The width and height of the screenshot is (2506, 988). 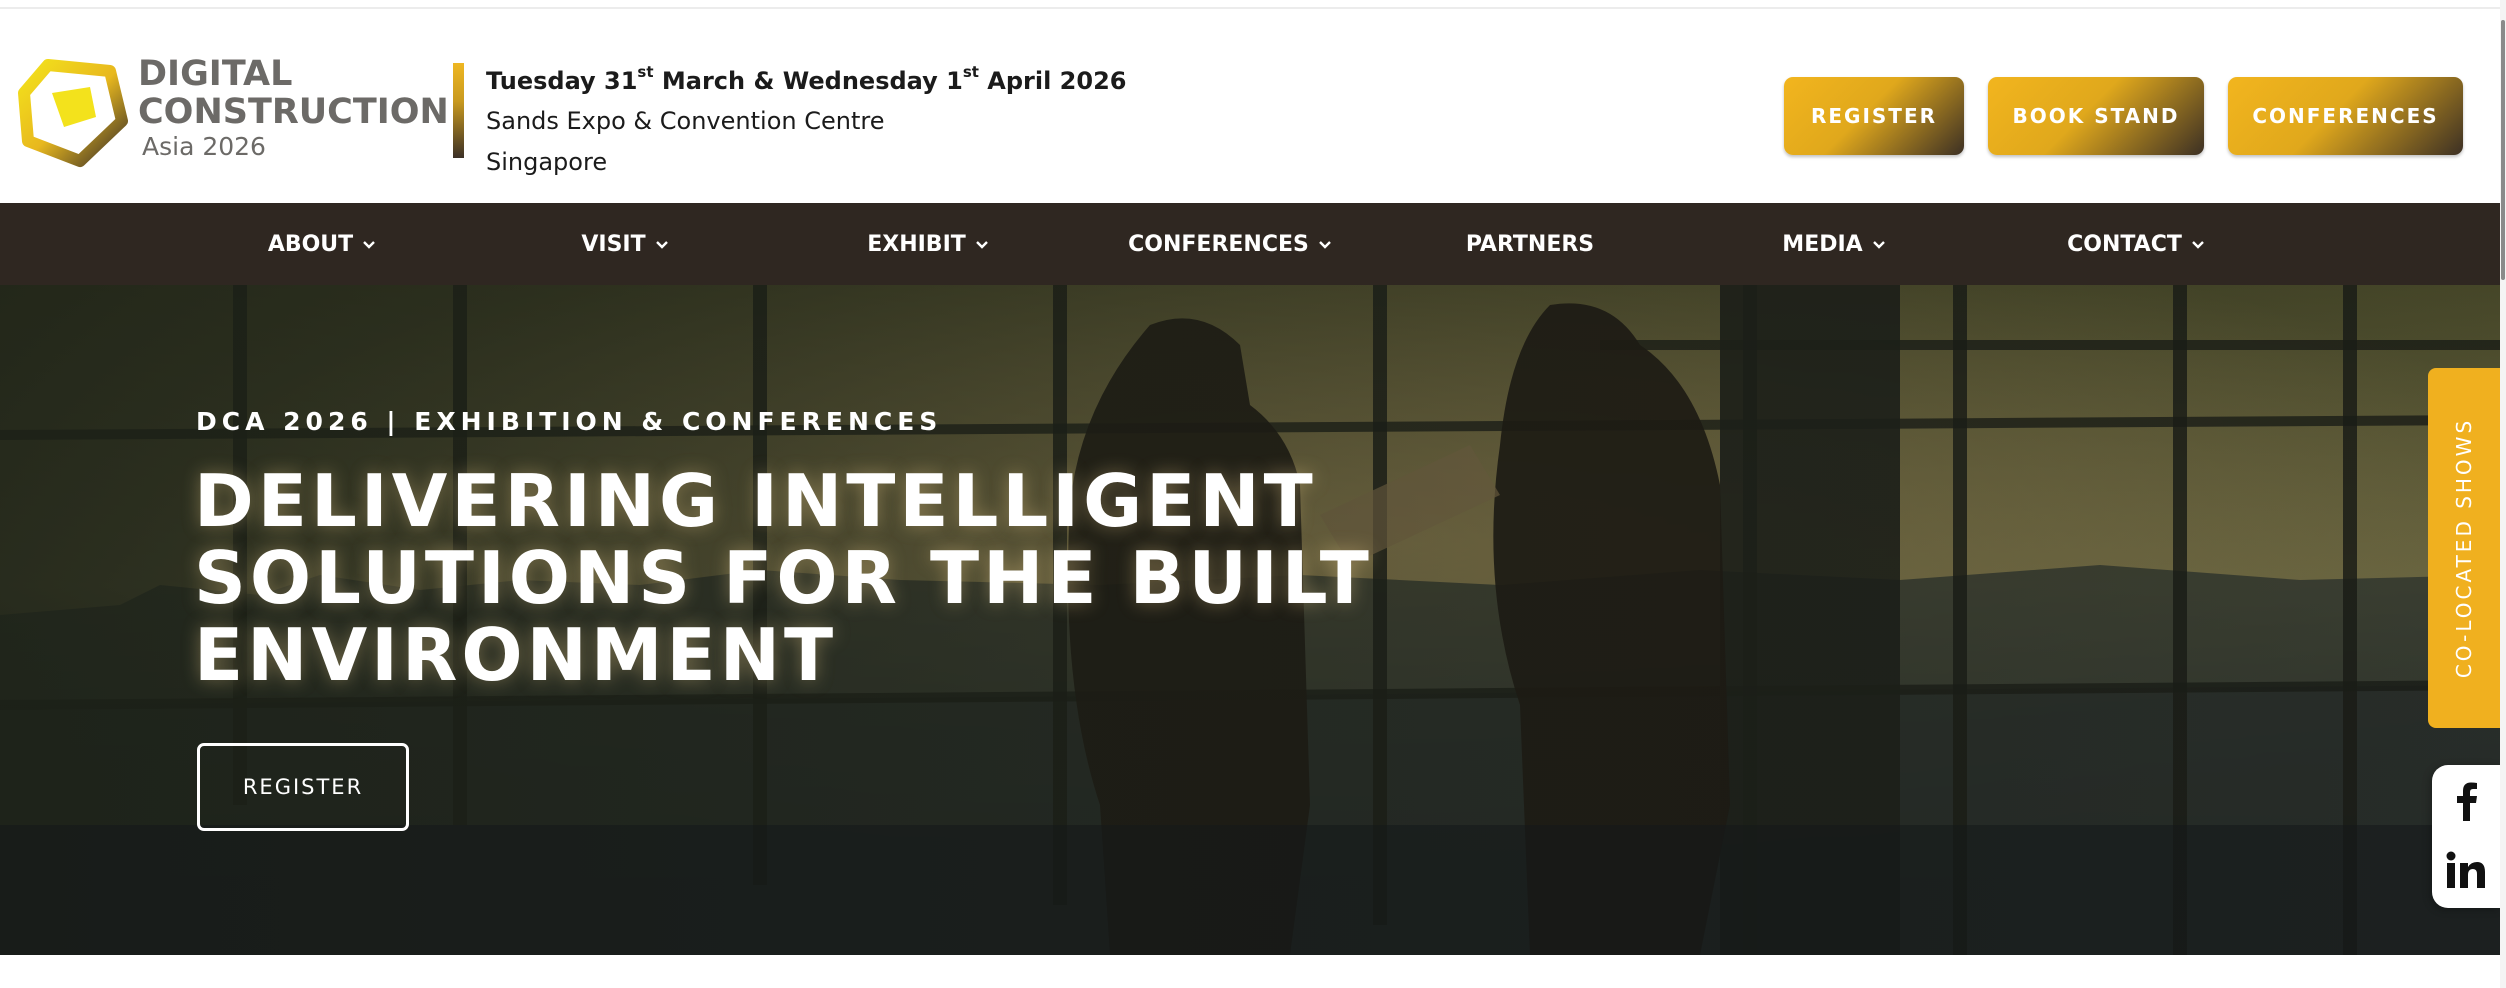 What do you see at coordinates (74, 113) in the screenshot?
I see `logo-mark` at bounding box center [74, 113].